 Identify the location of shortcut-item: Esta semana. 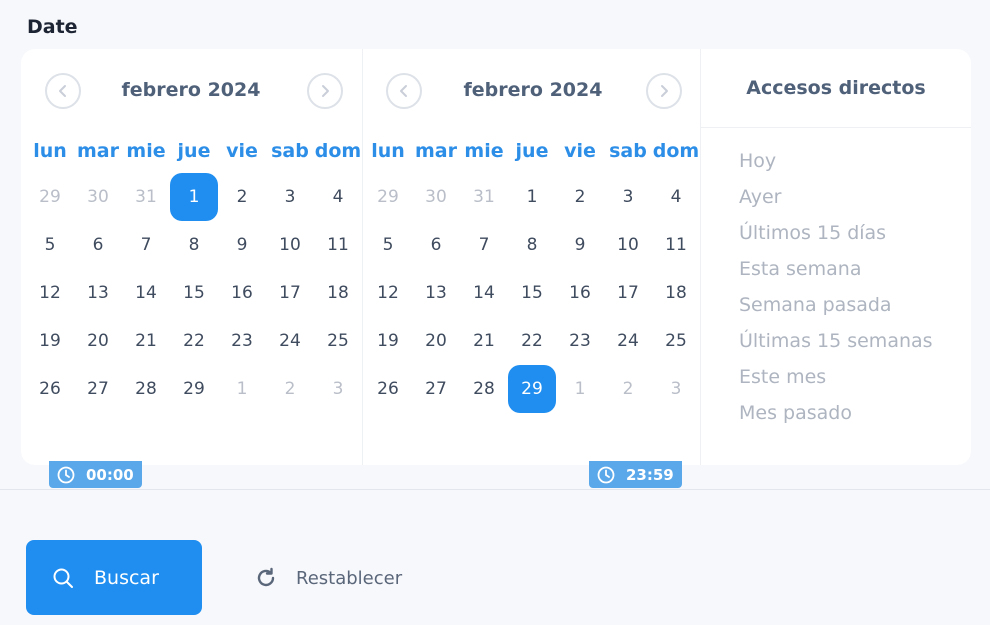
(855, 274).